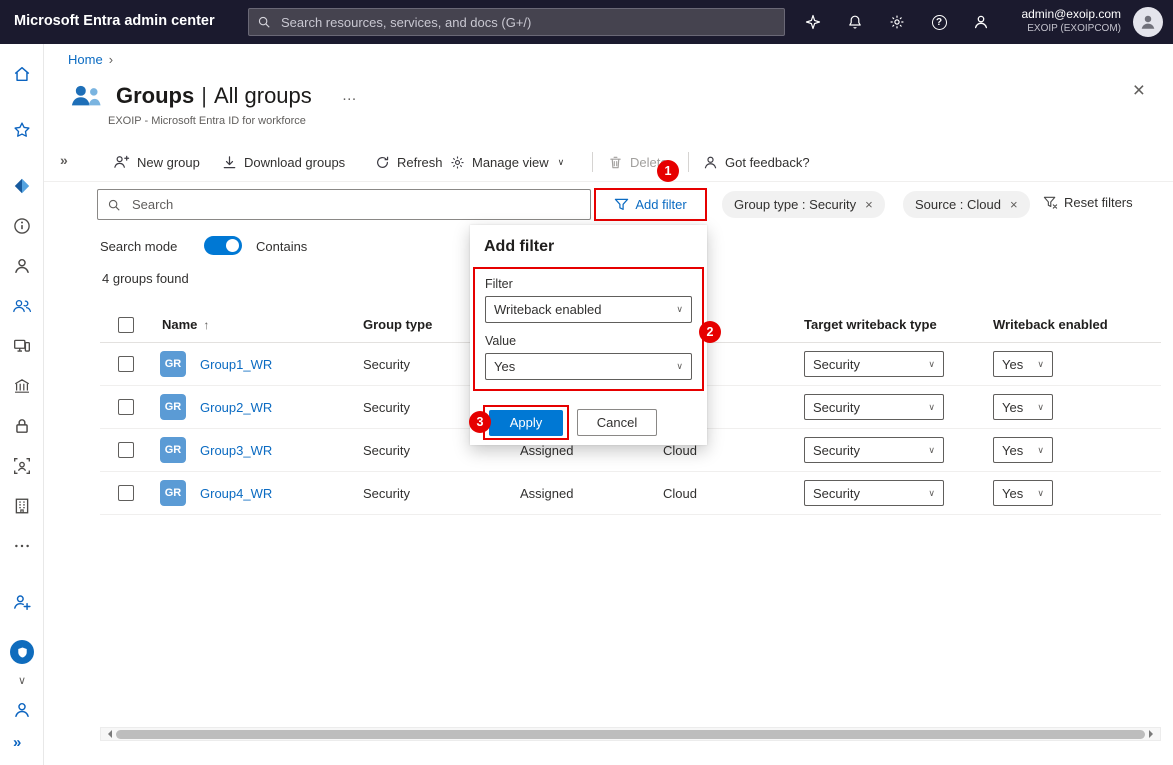 Image resolution: width=1173 pixels, height=765 pixels. Describe the element at coordinates (223, 245) in the screenshot. I see `search-mode-toggle` at that location.